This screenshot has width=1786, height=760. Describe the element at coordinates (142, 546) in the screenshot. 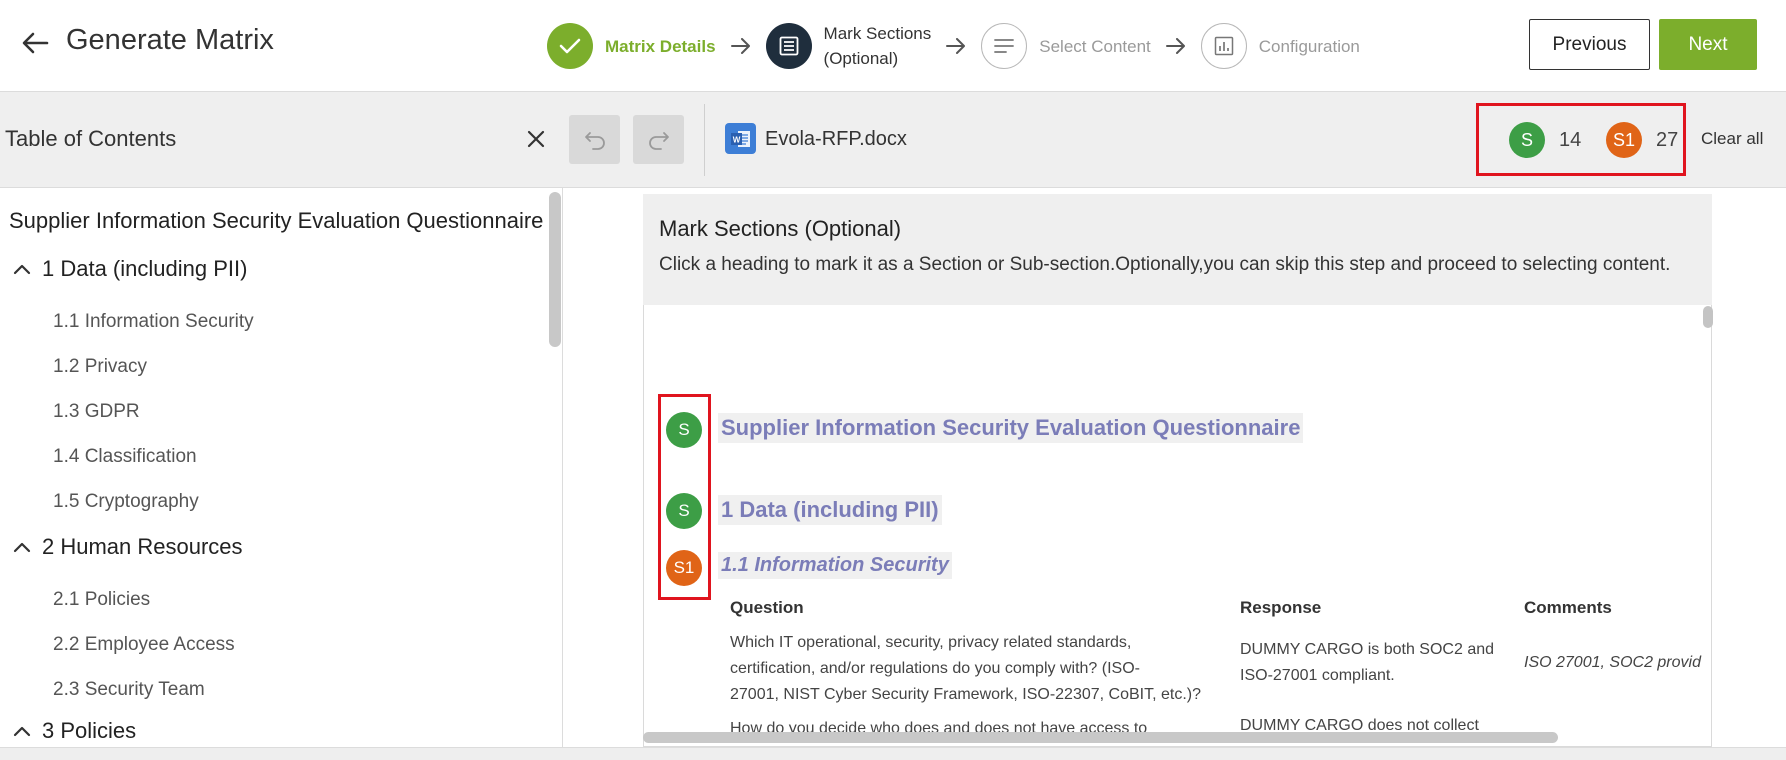

I see `toc-section-label: 2 Human Resources` at that location.